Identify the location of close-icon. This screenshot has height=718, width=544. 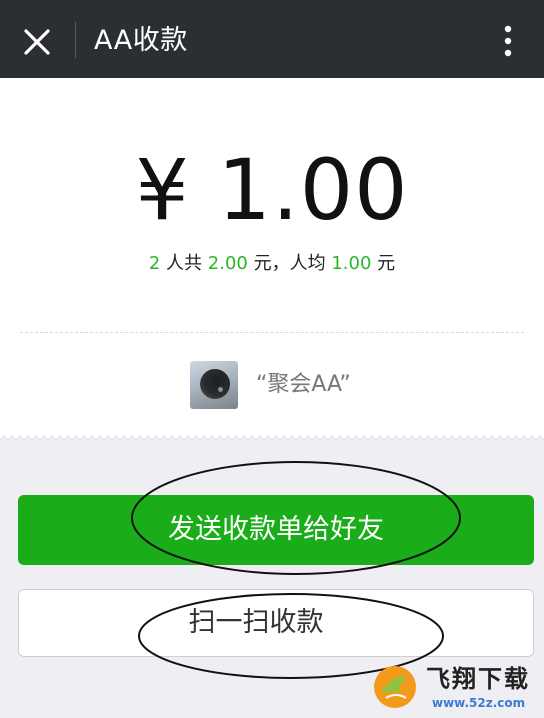
(37, 42).